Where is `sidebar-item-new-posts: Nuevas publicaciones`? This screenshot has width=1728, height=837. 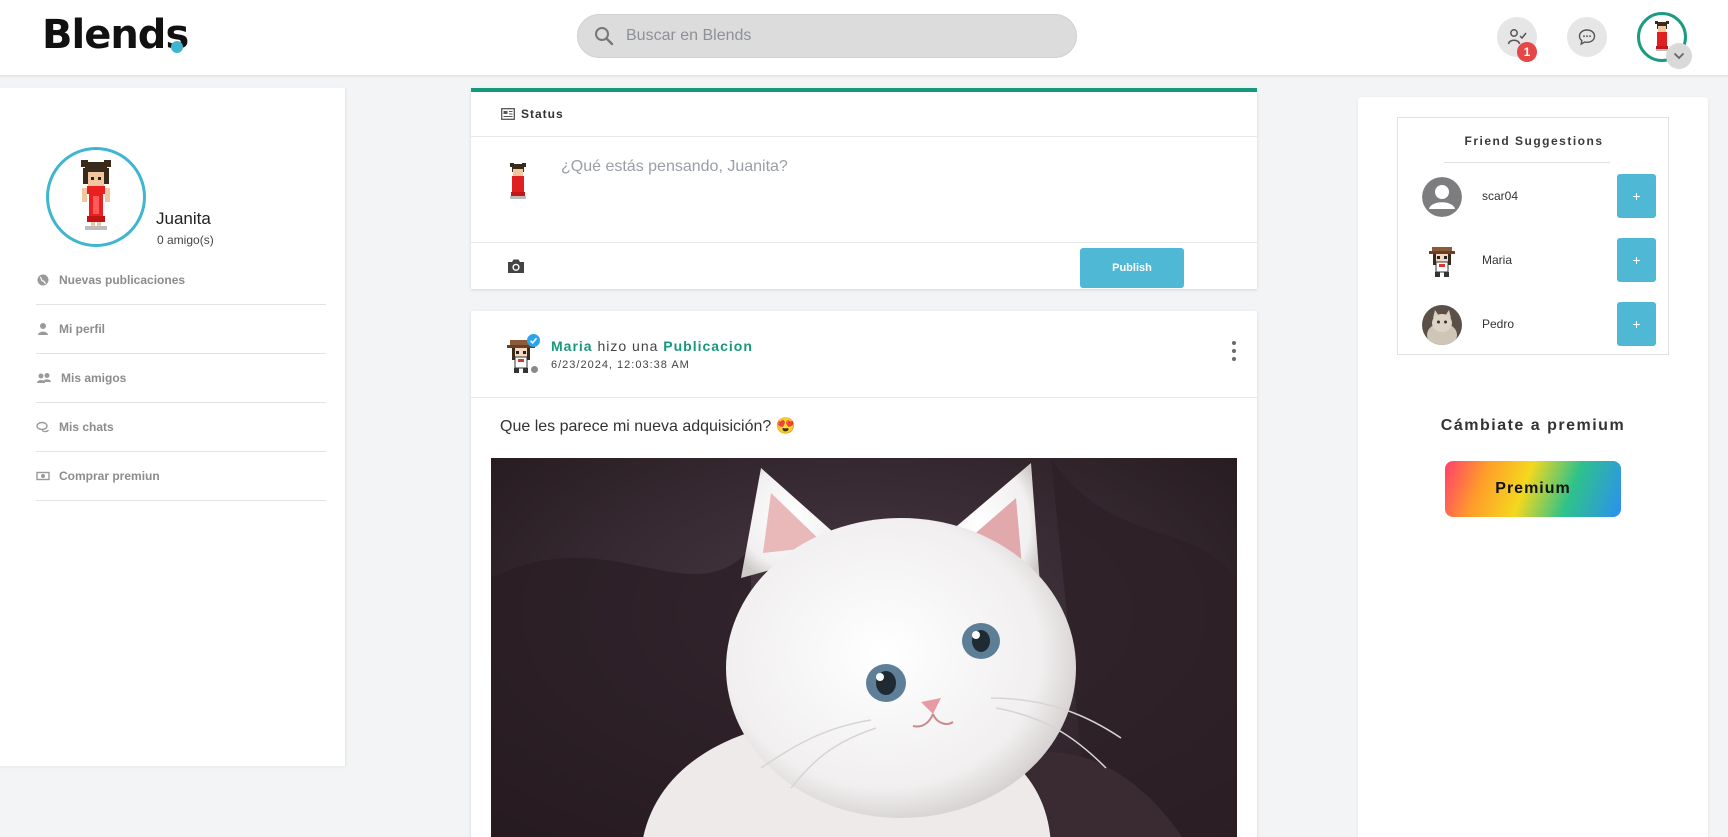
sidebar-item-new-posts: Nuevas publicaciones is located at coordinates (181, 280).